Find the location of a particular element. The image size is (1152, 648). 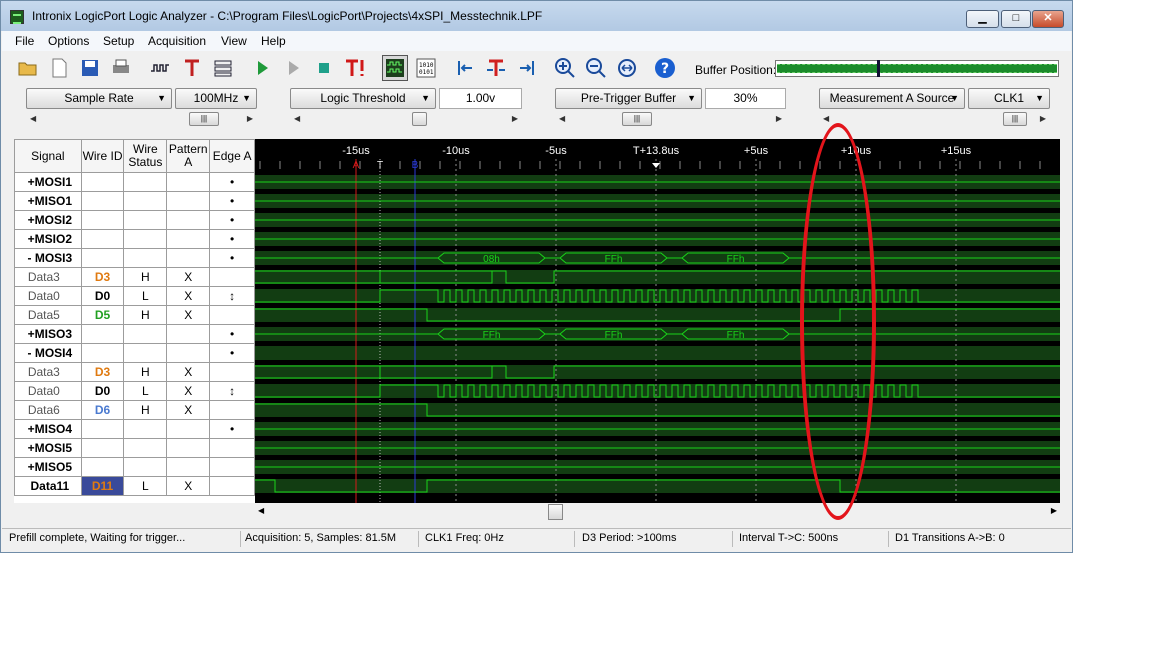

buffer-position-thumb is located at coordinates (878, 68).